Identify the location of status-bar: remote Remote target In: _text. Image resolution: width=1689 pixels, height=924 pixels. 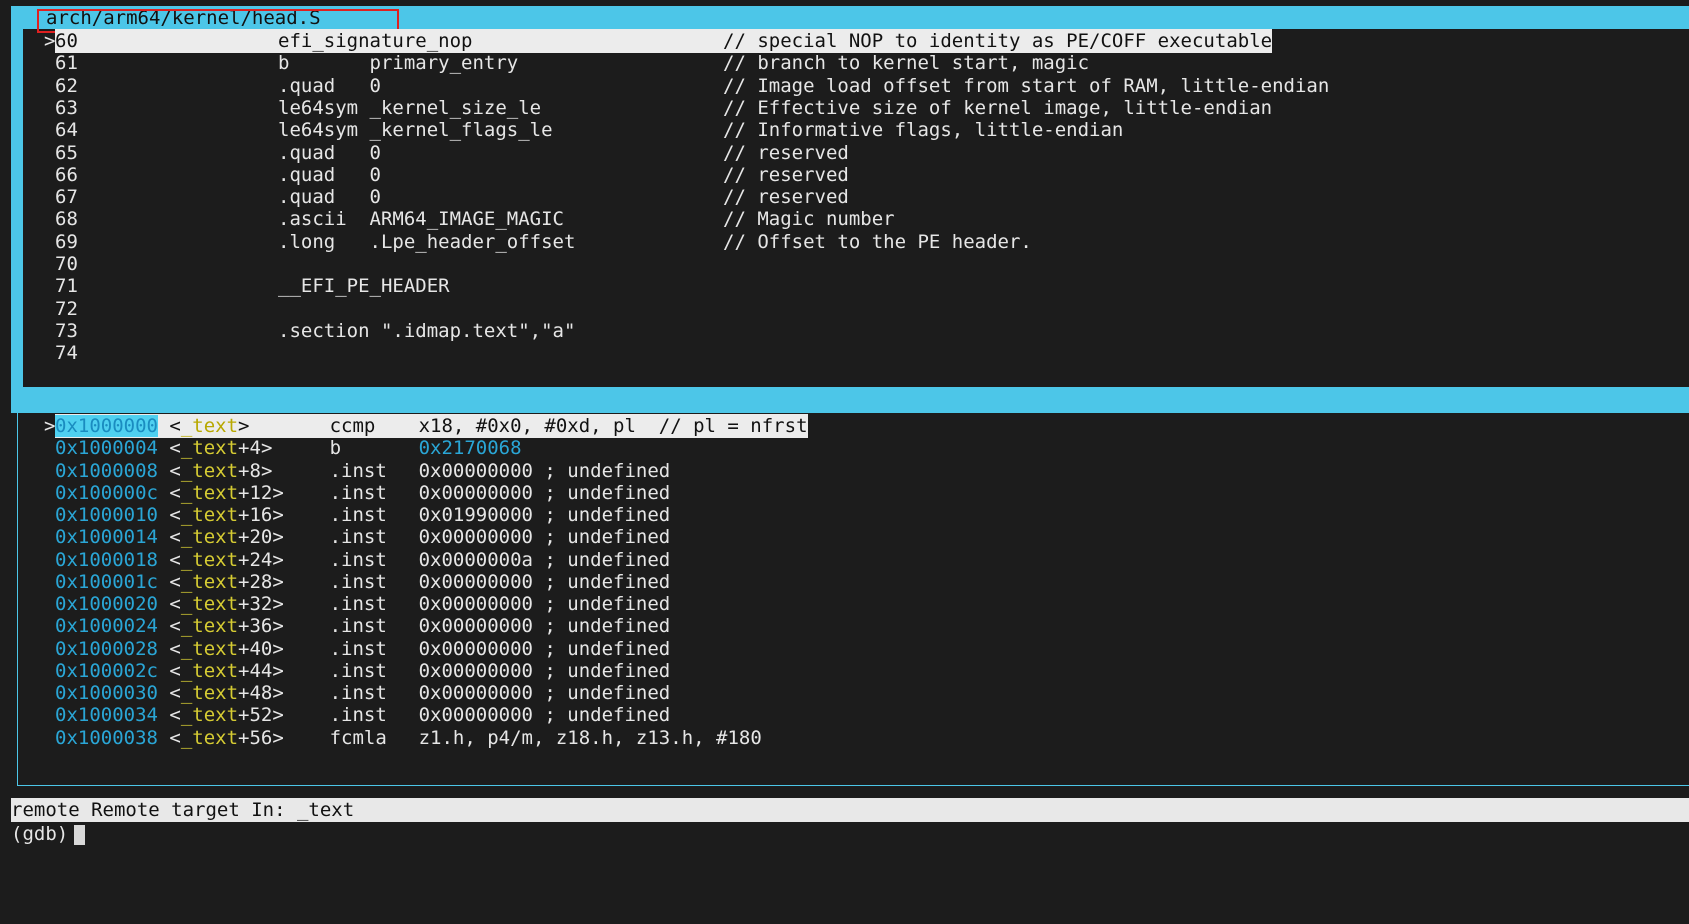
(850, 810).